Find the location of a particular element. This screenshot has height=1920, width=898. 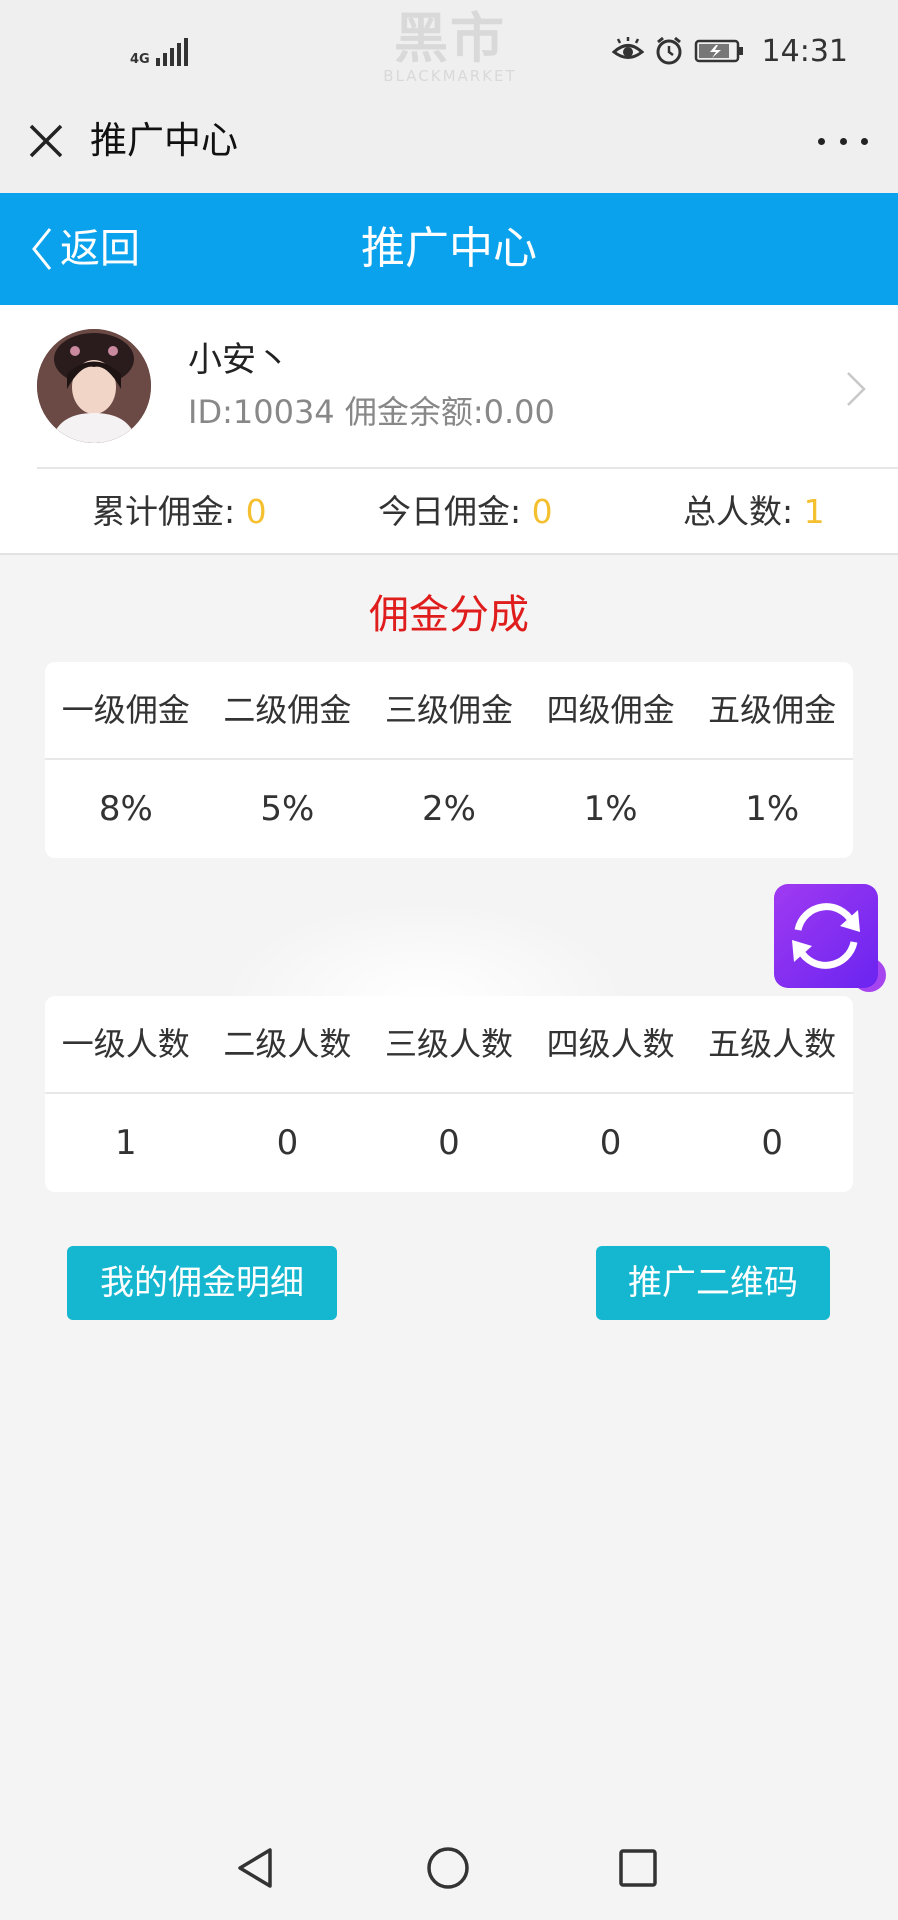

stat-label: 今日佣金: is located at coordinates (455, 511).